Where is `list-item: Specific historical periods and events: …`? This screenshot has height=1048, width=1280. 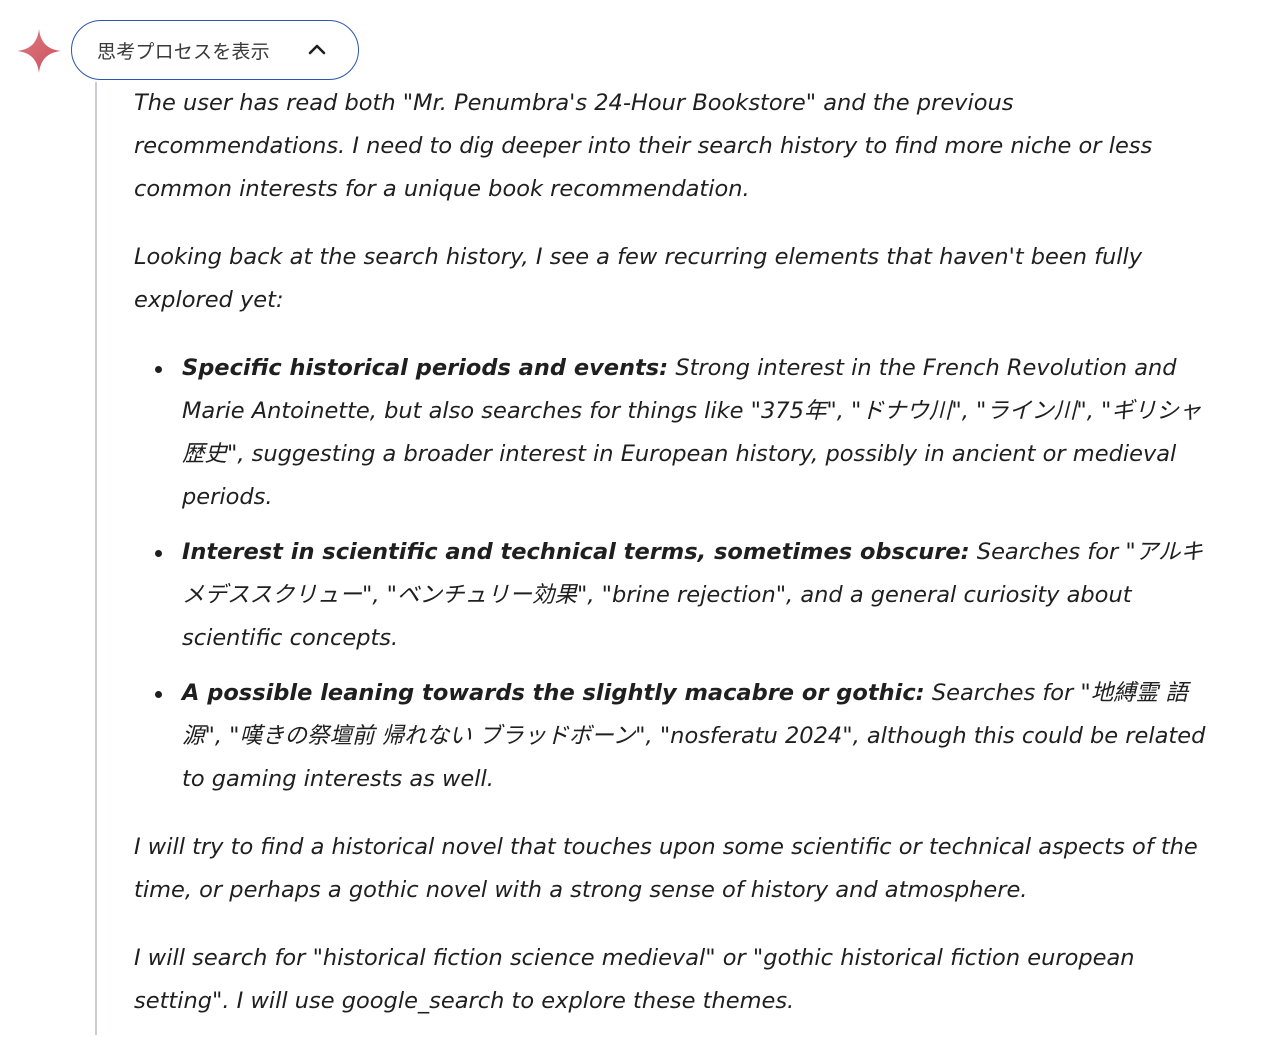 list-item: Specific historical periods and events: … is located at coordinates (689, 433).